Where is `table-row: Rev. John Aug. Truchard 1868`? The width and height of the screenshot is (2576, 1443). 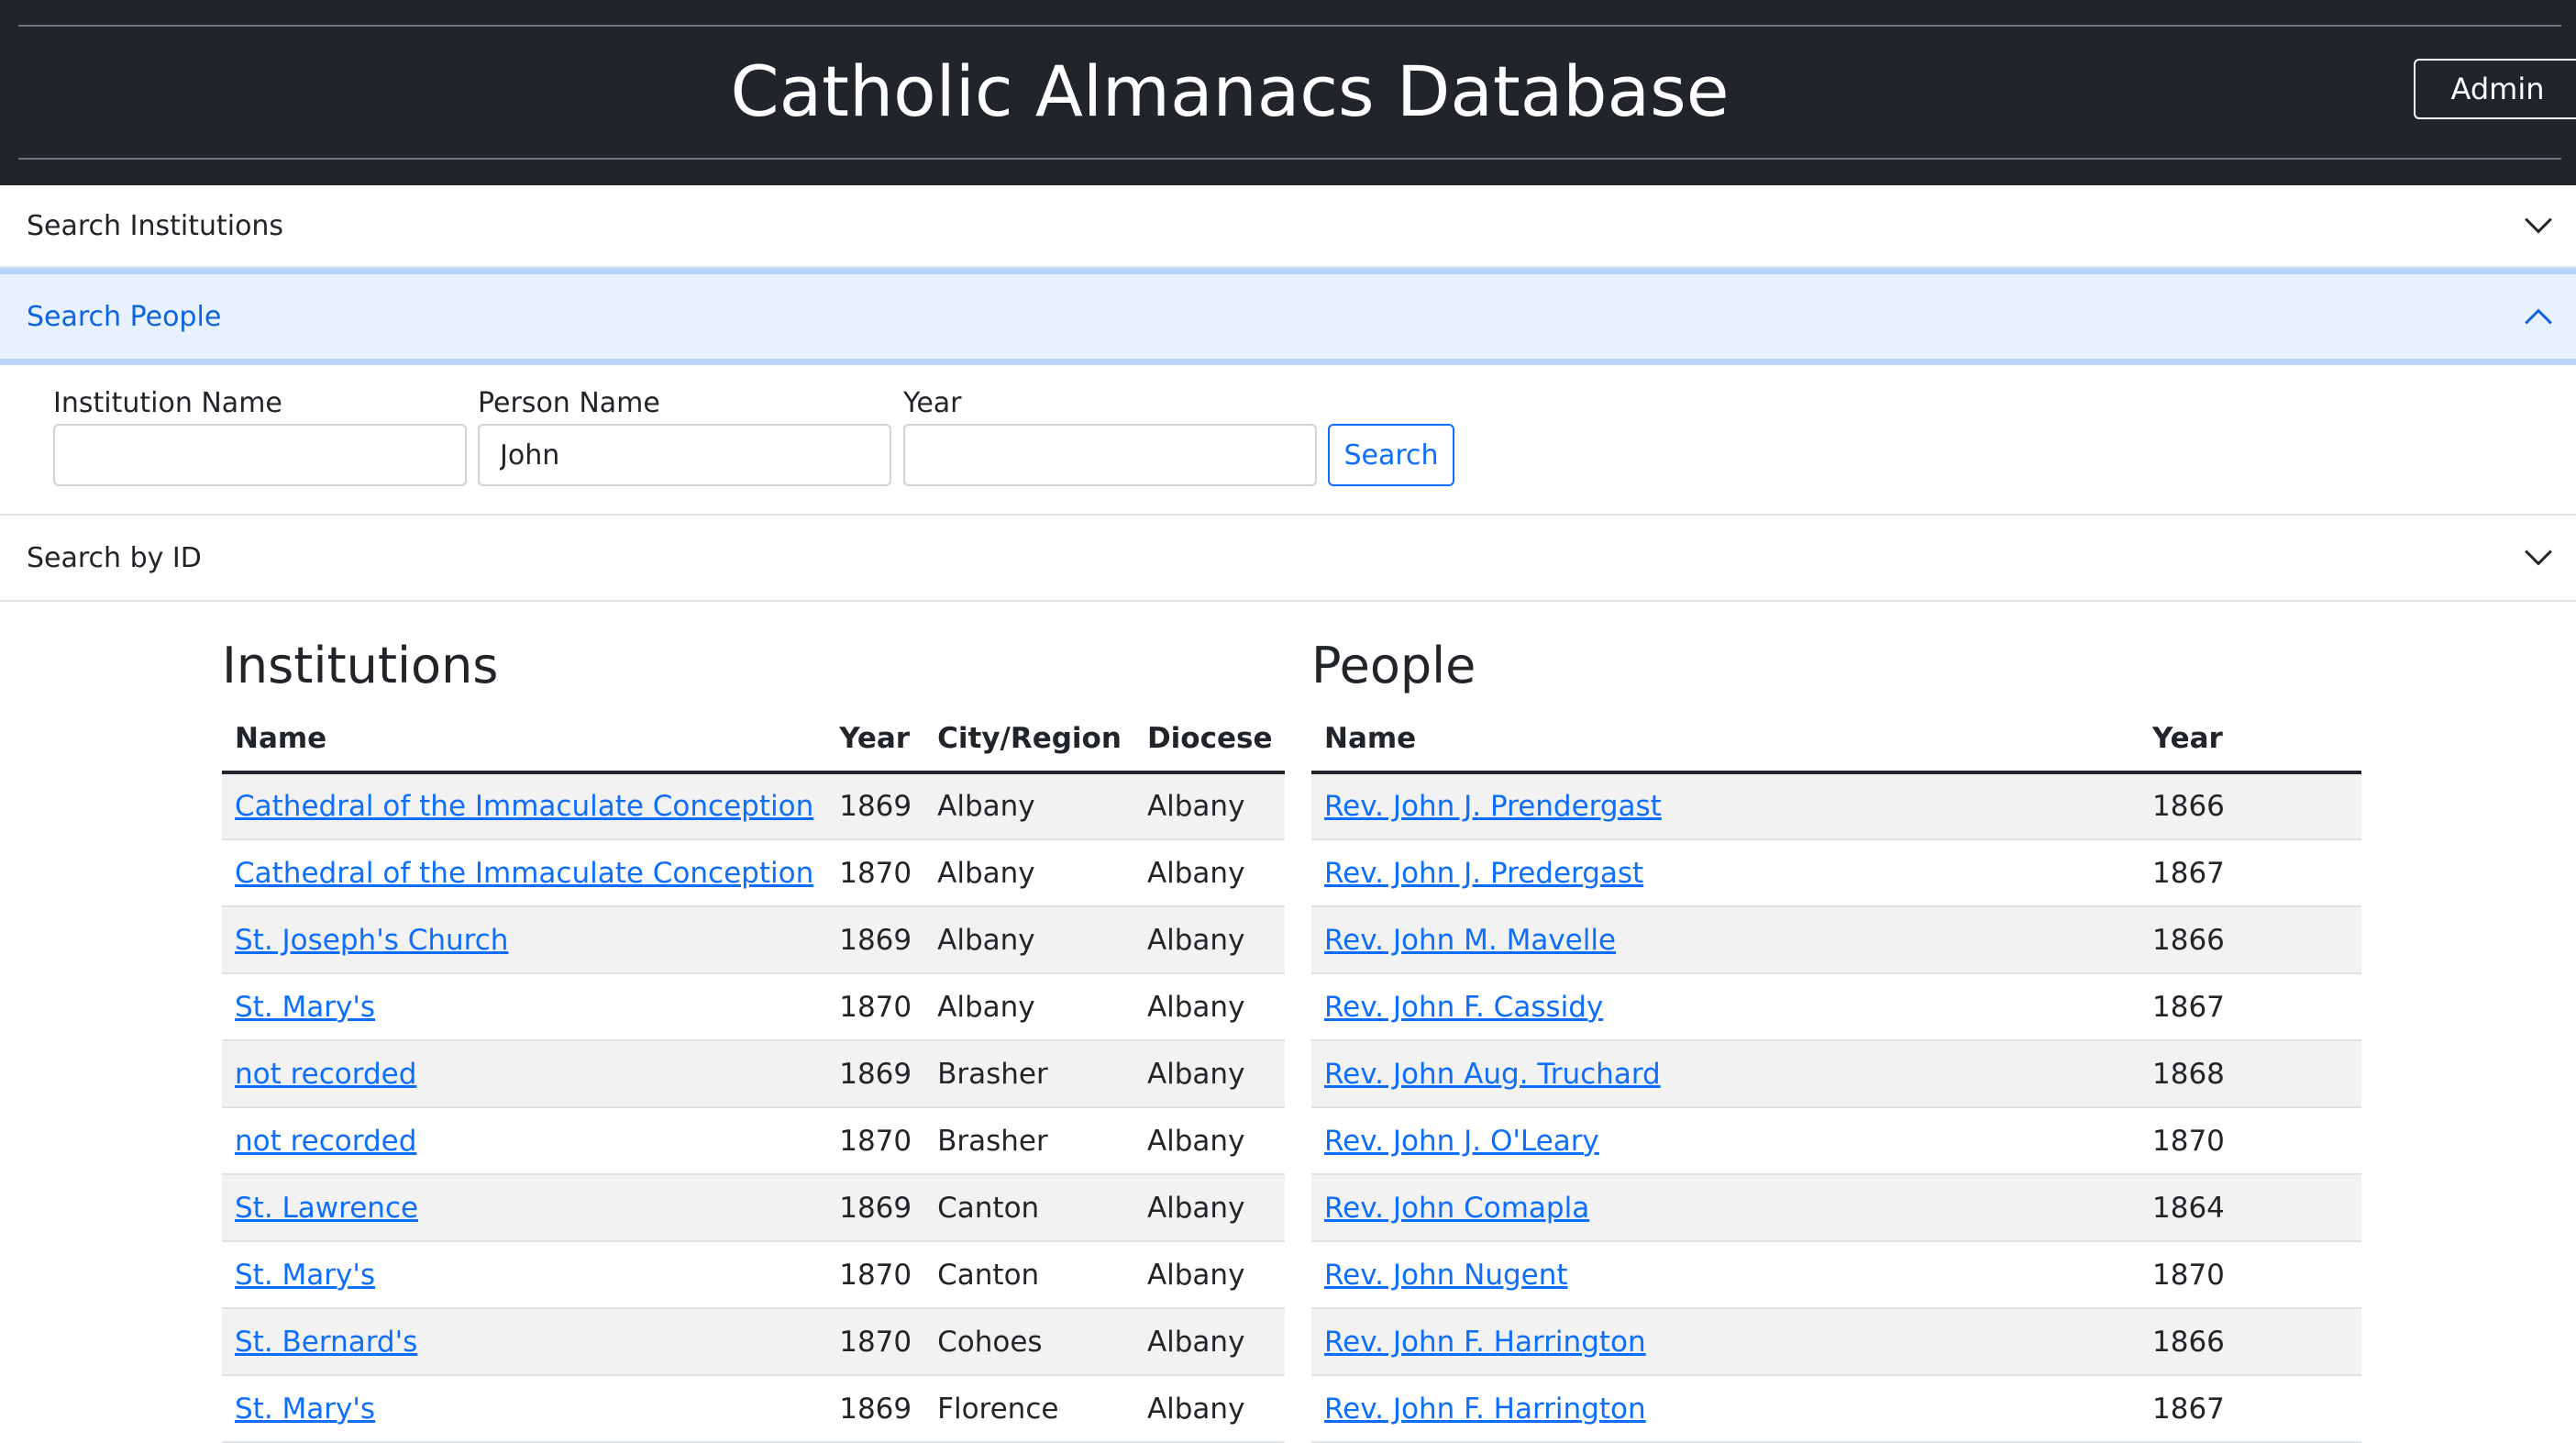 table-row: Rev. John Aug. Truchard 1868 is located at coordinates (1836, 1074).